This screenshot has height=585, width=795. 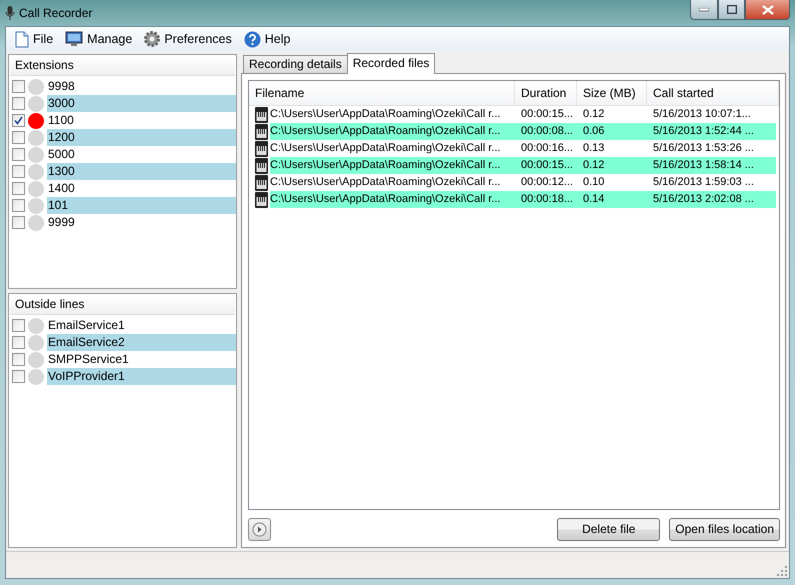 I want to click on list-item: 1200, so click(x=141, y=137).